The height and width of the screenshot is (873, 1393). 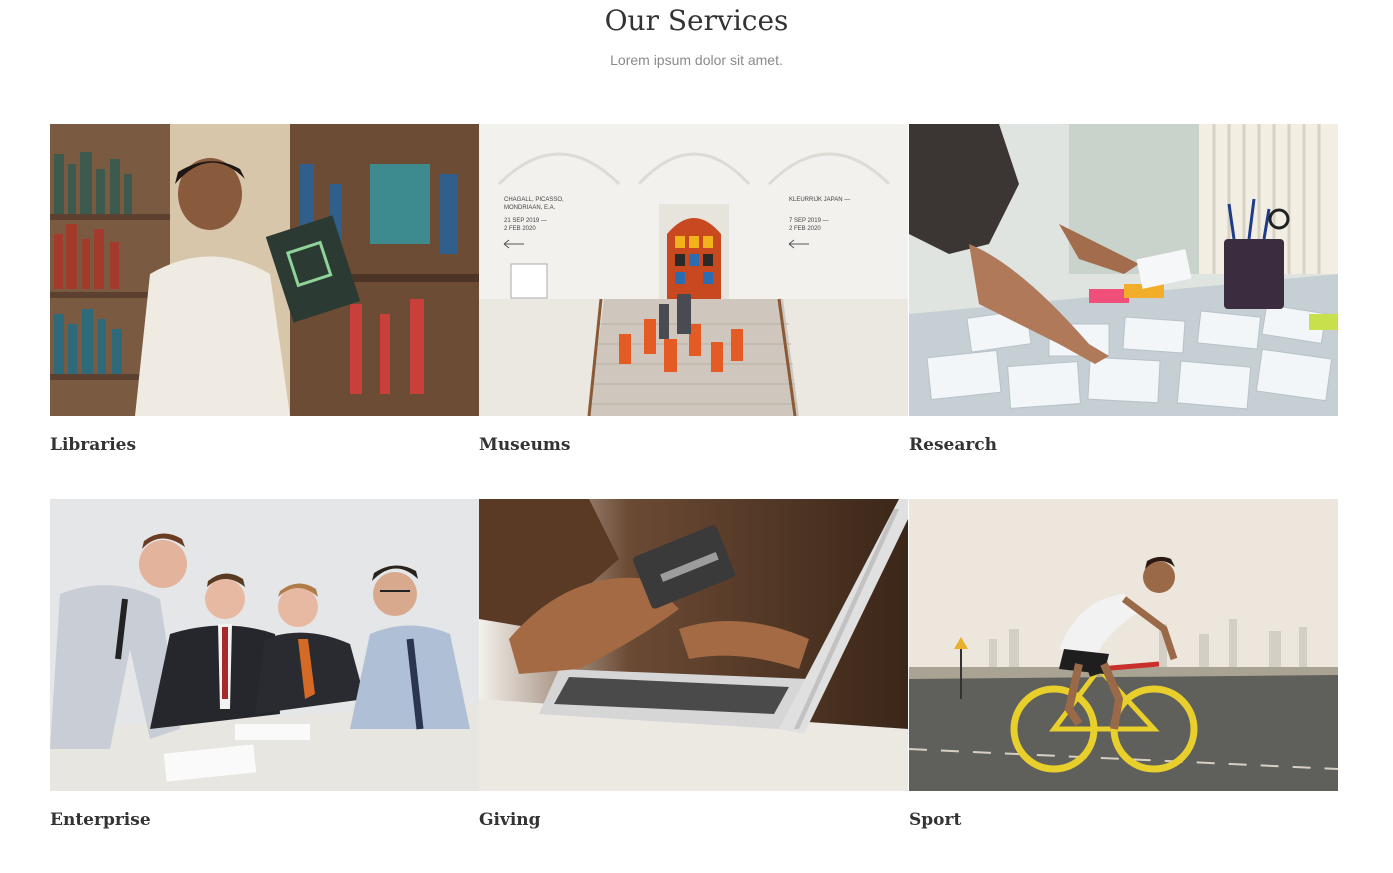 I want to click on section-subtitle: Lorem ipsum dolor sit amet., so click(x=696, y=60).